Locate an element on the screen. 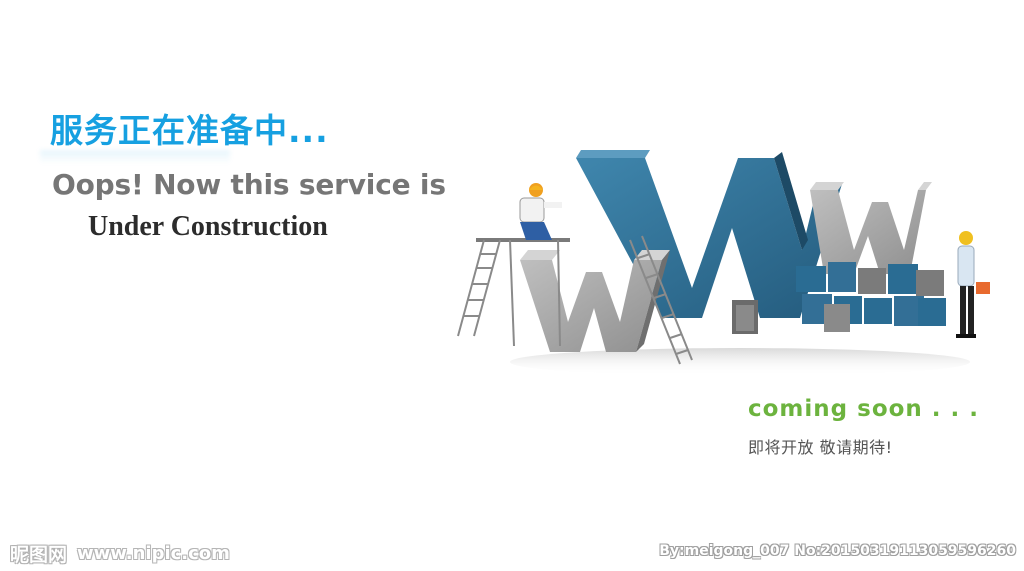  worker-on-scaffold-icon is located at coordinates (540, 211).